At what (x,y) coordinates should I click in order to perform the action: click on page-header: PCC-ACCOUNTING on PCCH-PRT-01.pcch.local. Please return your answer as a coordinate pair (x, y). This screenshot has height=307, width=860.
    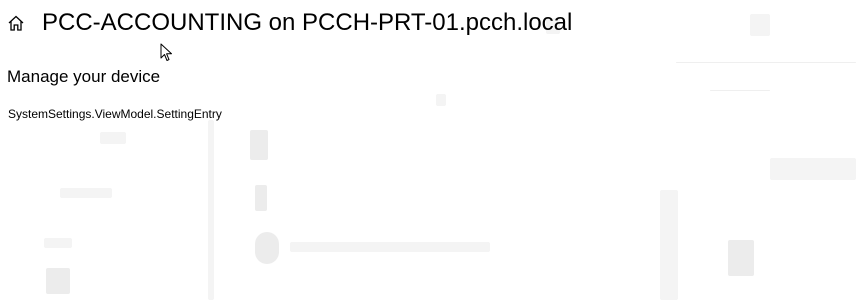
    Looking at the image, I should click on (289, 23).